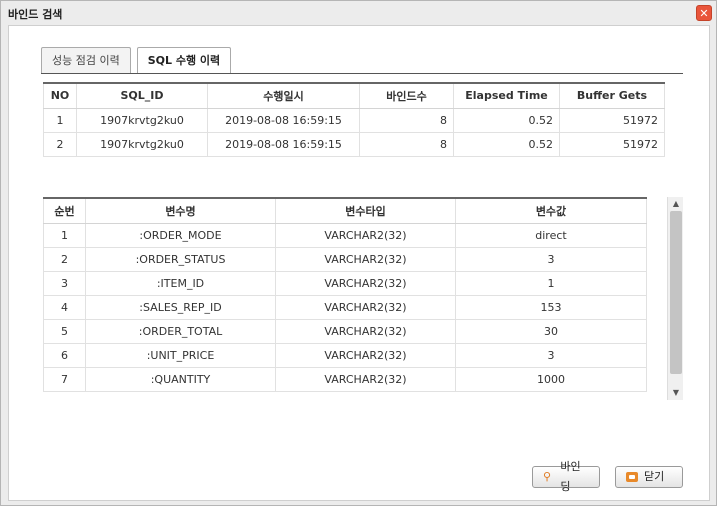 The height and width of the screenshot is (506, 717). Describe the element at coordinates (180, 379) in the screenshot. I see `cell-var-name: :QUANTITY` at that location.